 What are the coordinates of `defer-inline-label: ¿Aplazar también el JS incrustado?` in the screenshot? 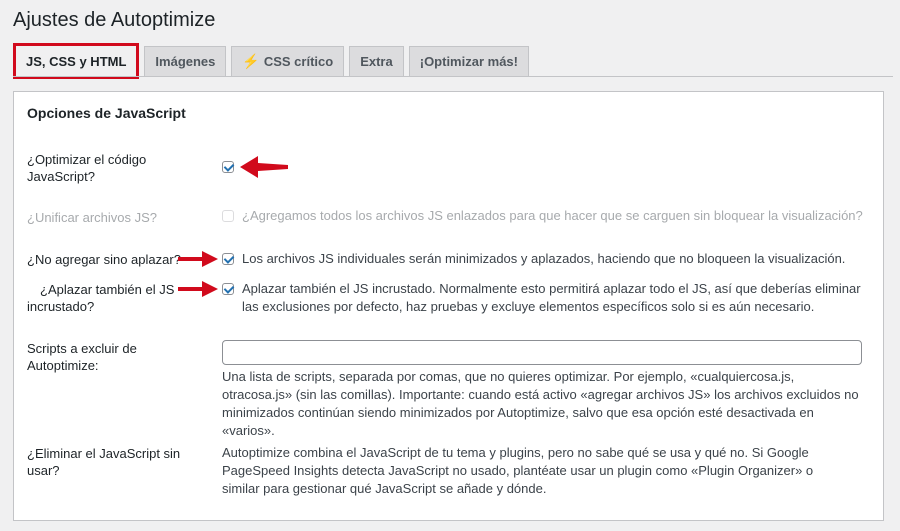 It's located at (101, 298).